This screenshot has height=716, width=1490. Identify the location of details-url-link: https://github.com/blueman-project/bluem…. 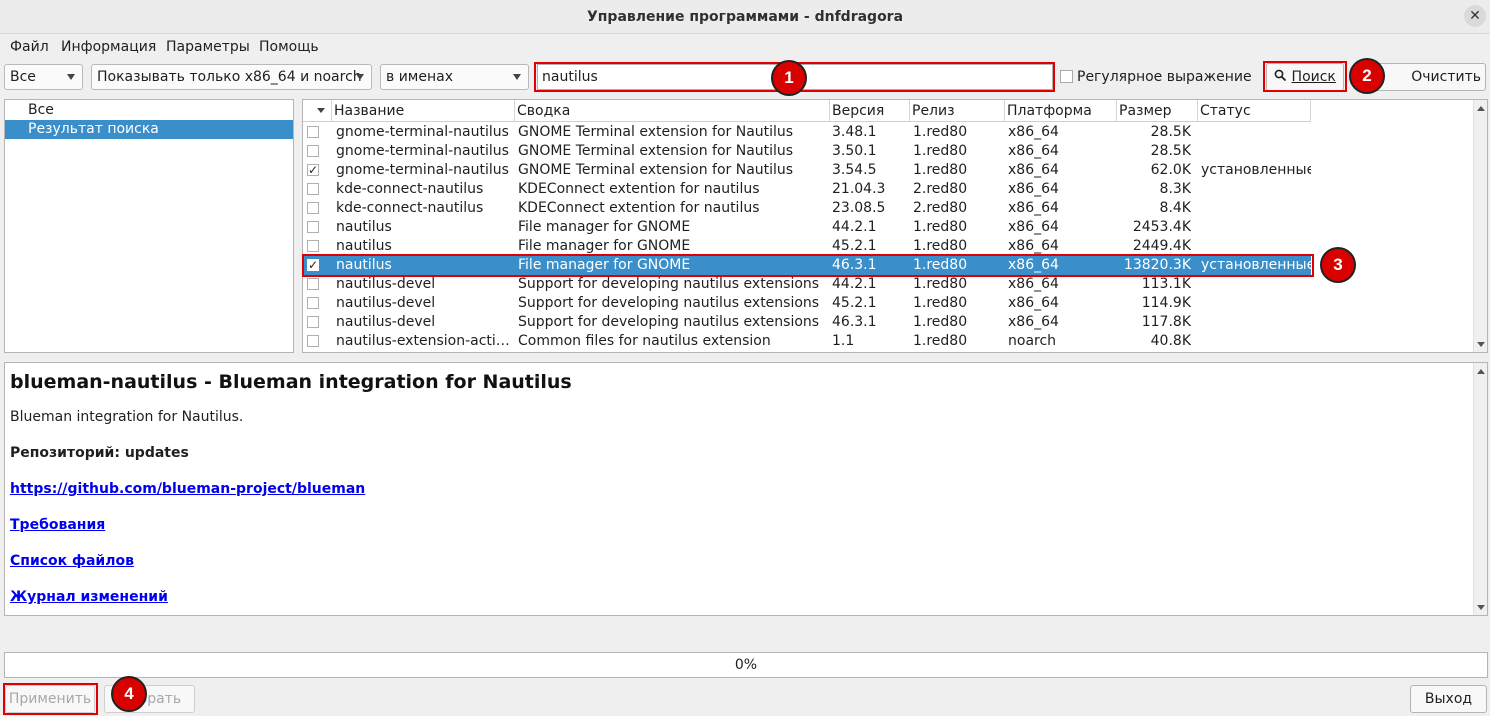
(187, 489).